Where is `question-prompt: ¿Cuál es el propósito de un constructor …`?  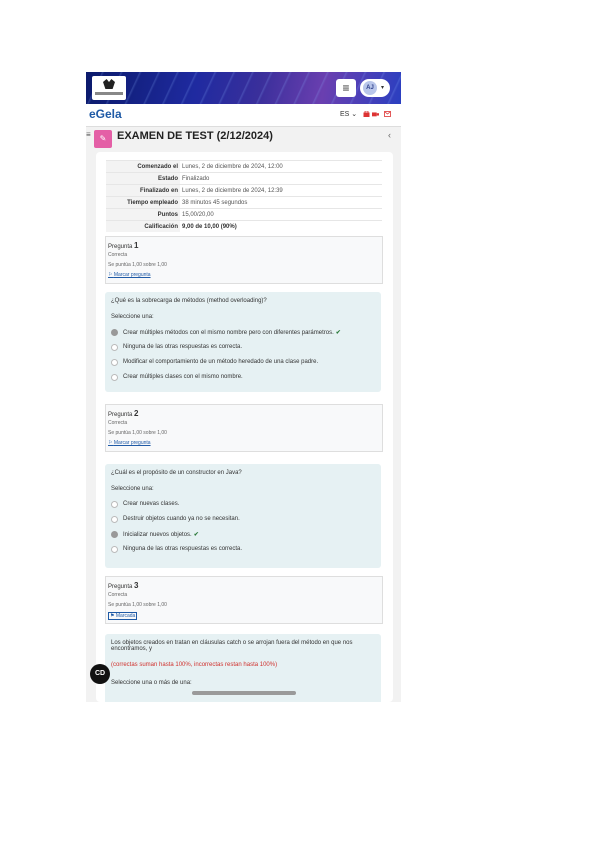
question-prompt: ¿Cuál es el propósito de un constructor … is located at coordinates (176, 473).